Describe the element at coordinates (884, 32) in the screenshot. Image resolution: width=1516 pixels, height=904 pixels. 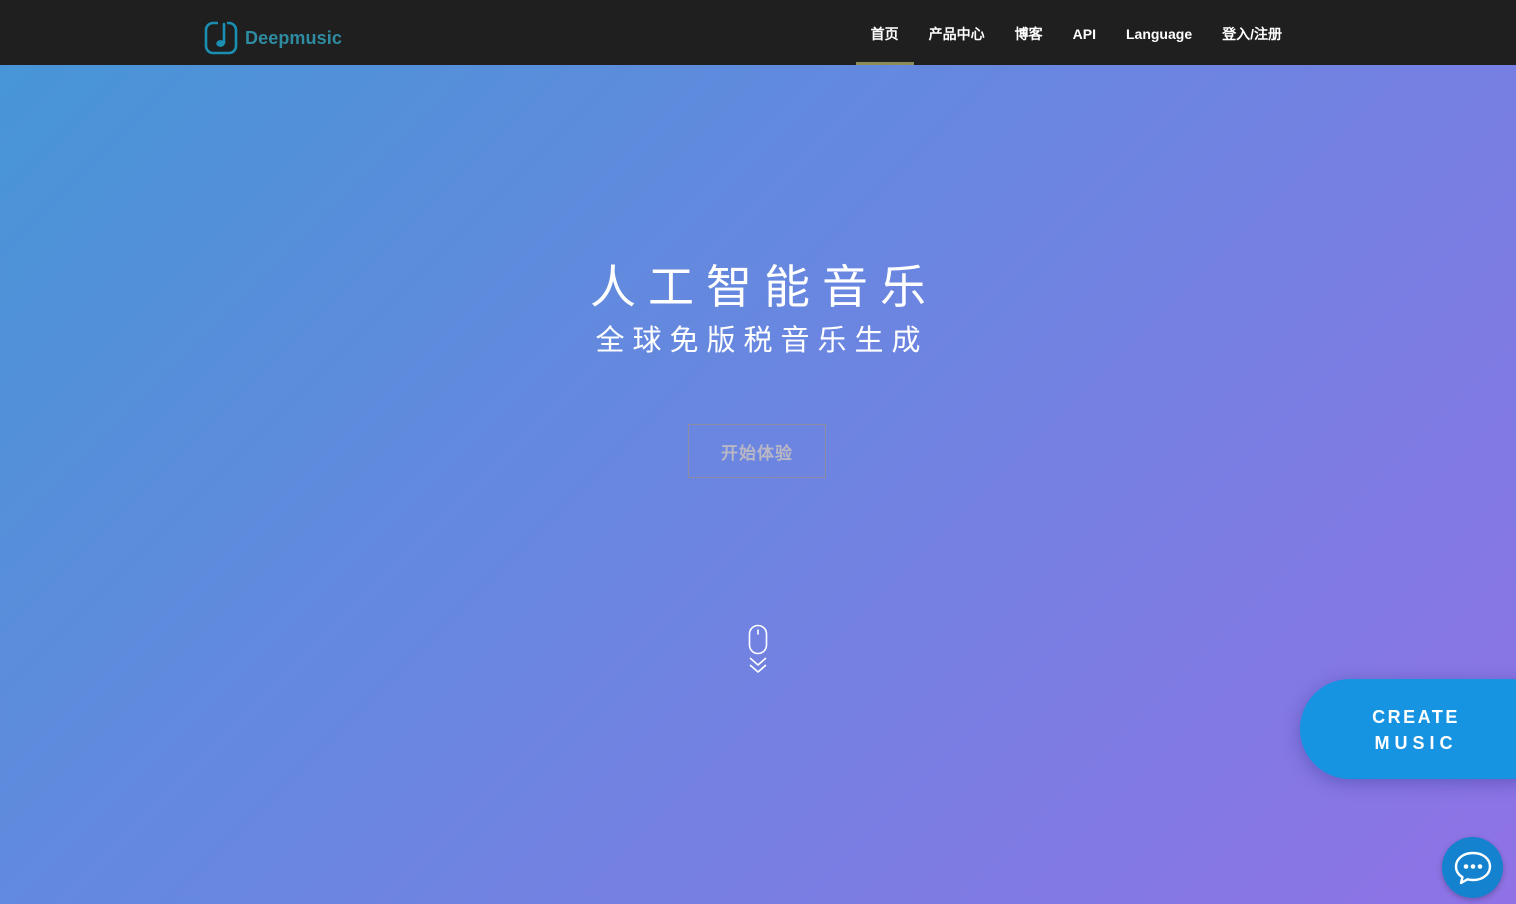
I see `nav-item-home: 首页` at that location.